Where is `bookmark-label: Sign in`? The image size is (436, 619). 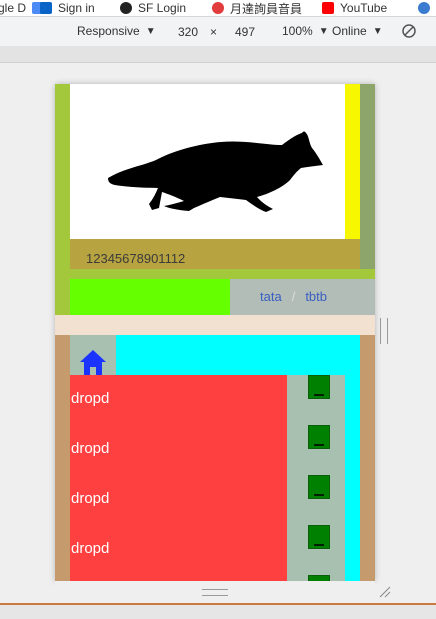 bookmark-label: Sign in is located at coordinates (76, 8).